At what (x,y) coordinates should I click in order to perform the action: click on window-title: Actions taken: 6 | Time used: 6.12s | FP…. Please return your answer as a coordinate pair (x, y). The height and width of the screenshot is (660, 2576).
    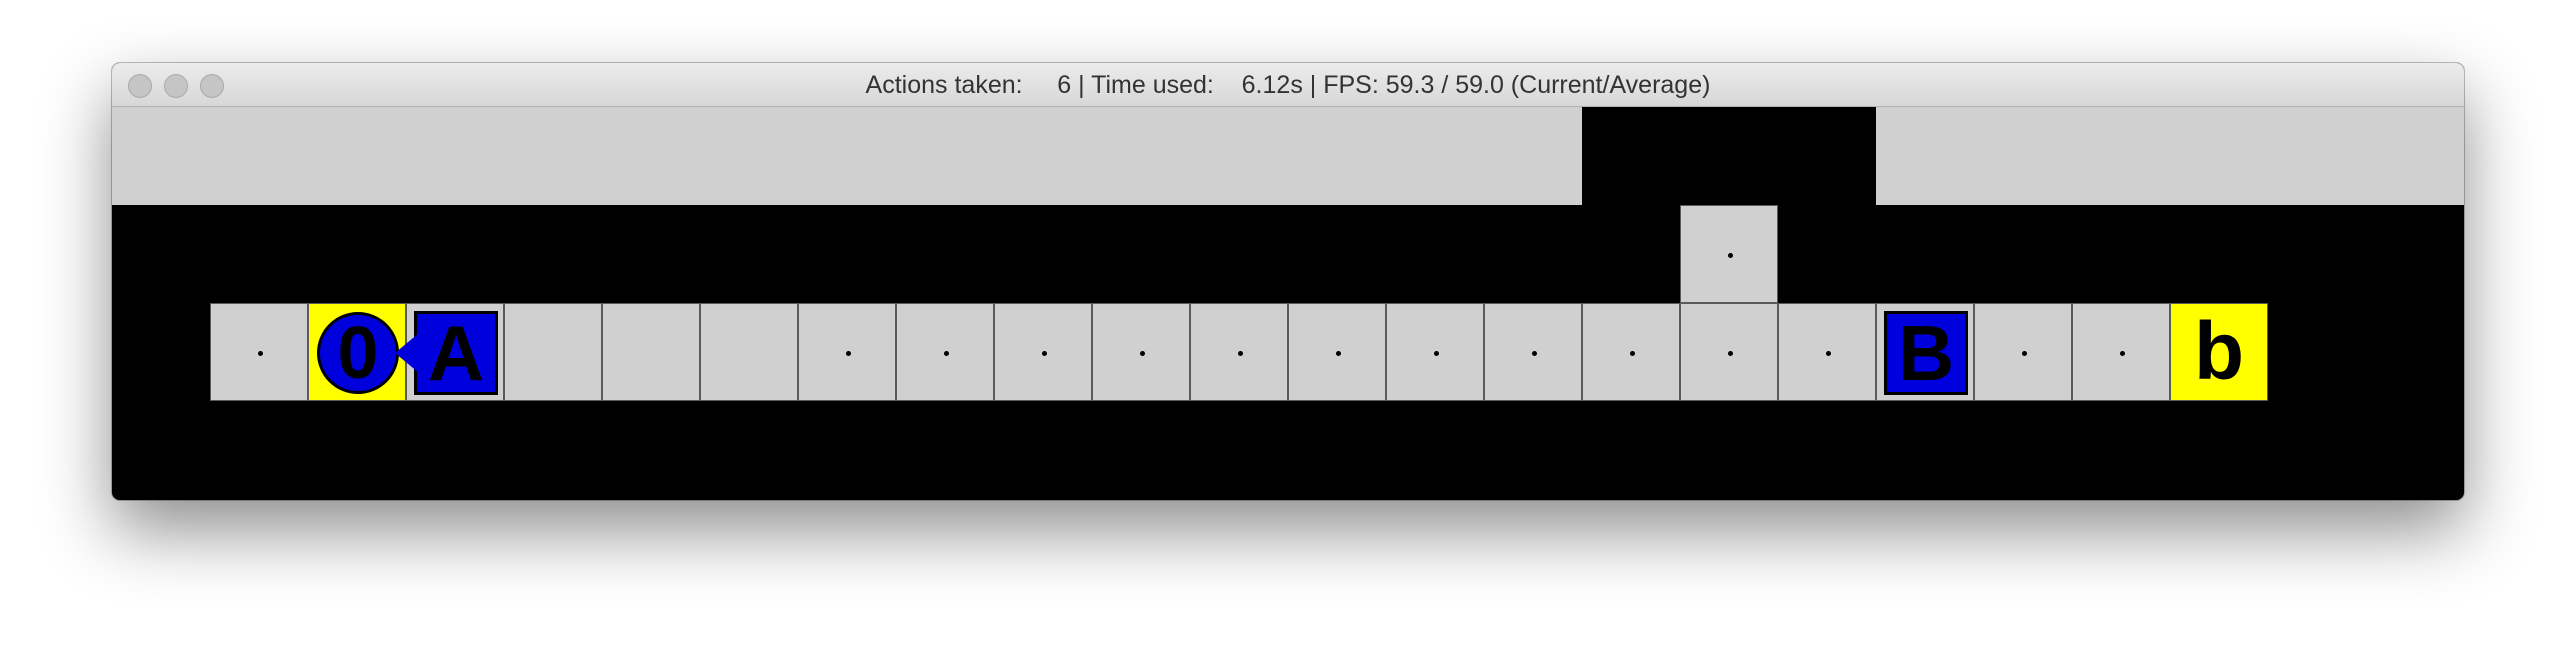
    Looking at the image, I should click on (1288, 85).